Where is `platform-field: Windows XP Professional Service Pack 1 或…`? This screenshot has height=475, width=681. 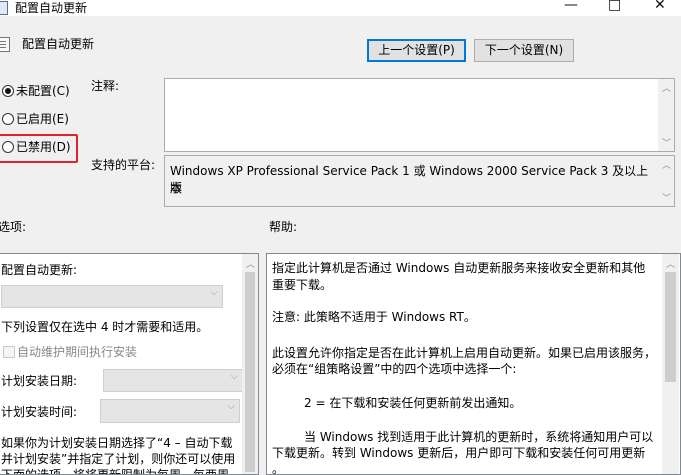
platform-field: Windows XP Professional Service Pack 1 或… is located at coordinates (419, 181).